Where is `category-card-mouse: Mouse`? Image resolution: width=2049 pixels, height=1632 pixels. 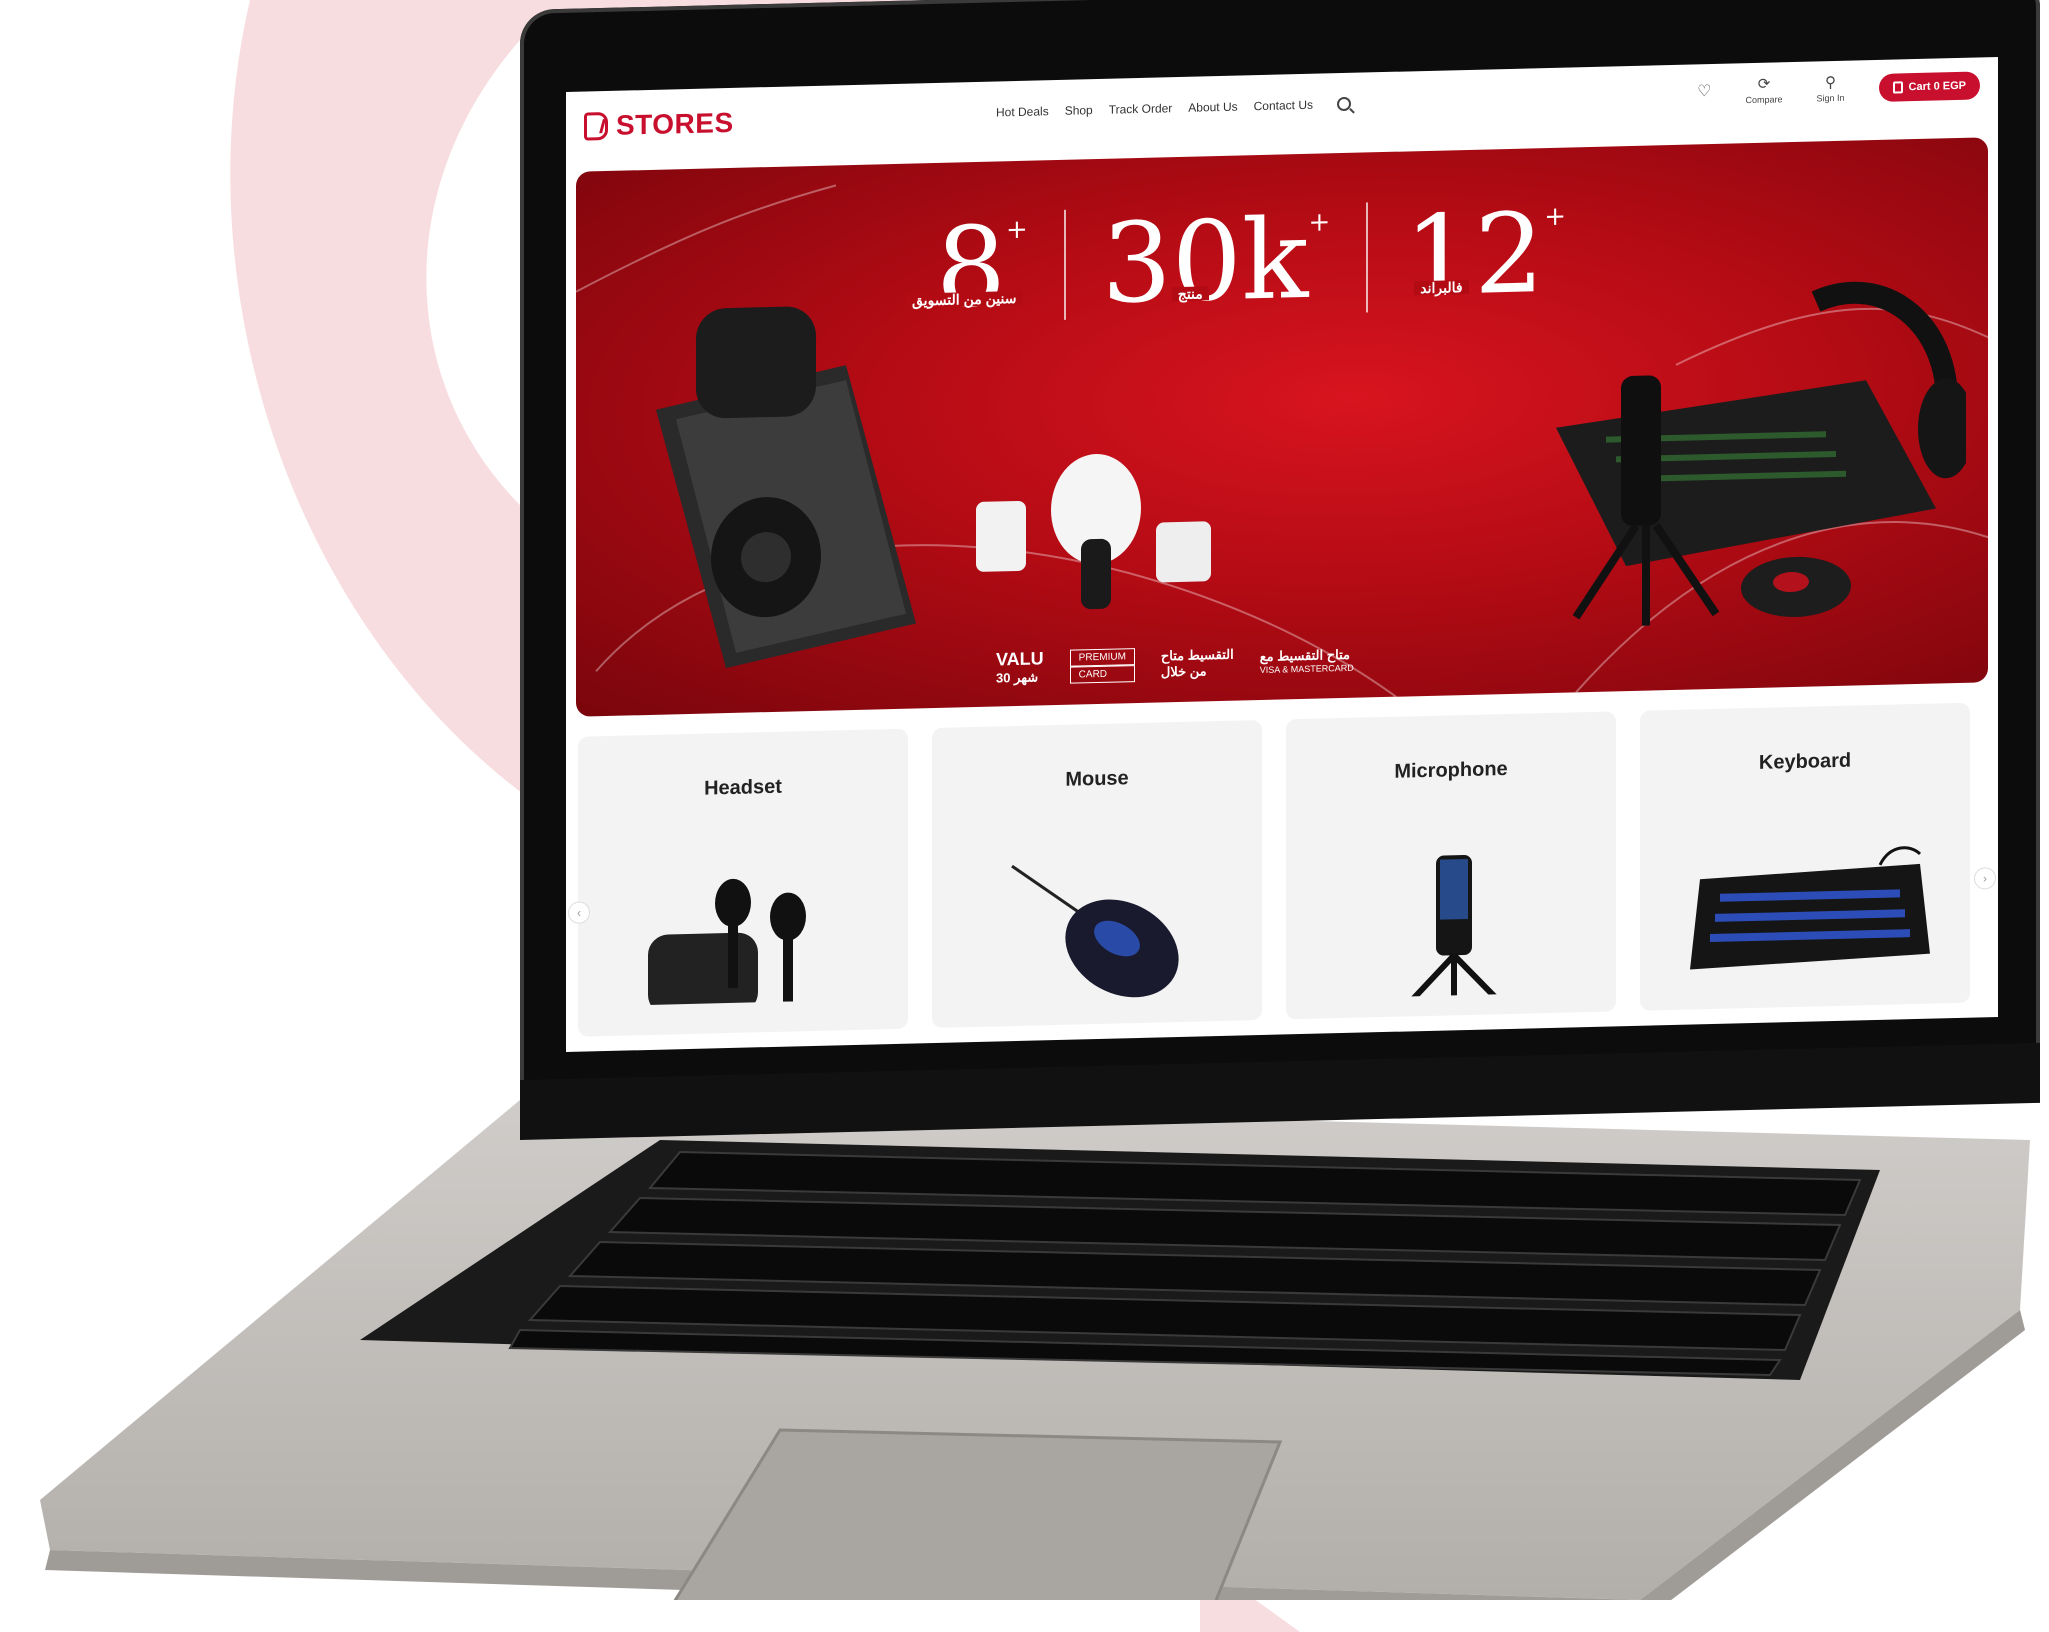
category-card-mouse: Mouse is located at coordinates (1097, 874).